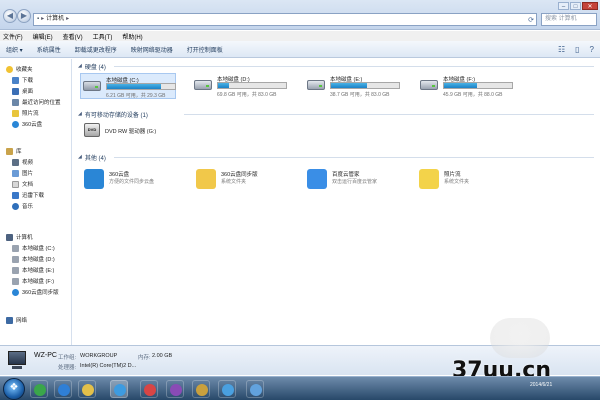 This screenshot has width=600, height=400. What do you see at coordinates (24, 70) in the screenshot?
I see `nav-label: 收藏夹` at bounding box center [24, 70].